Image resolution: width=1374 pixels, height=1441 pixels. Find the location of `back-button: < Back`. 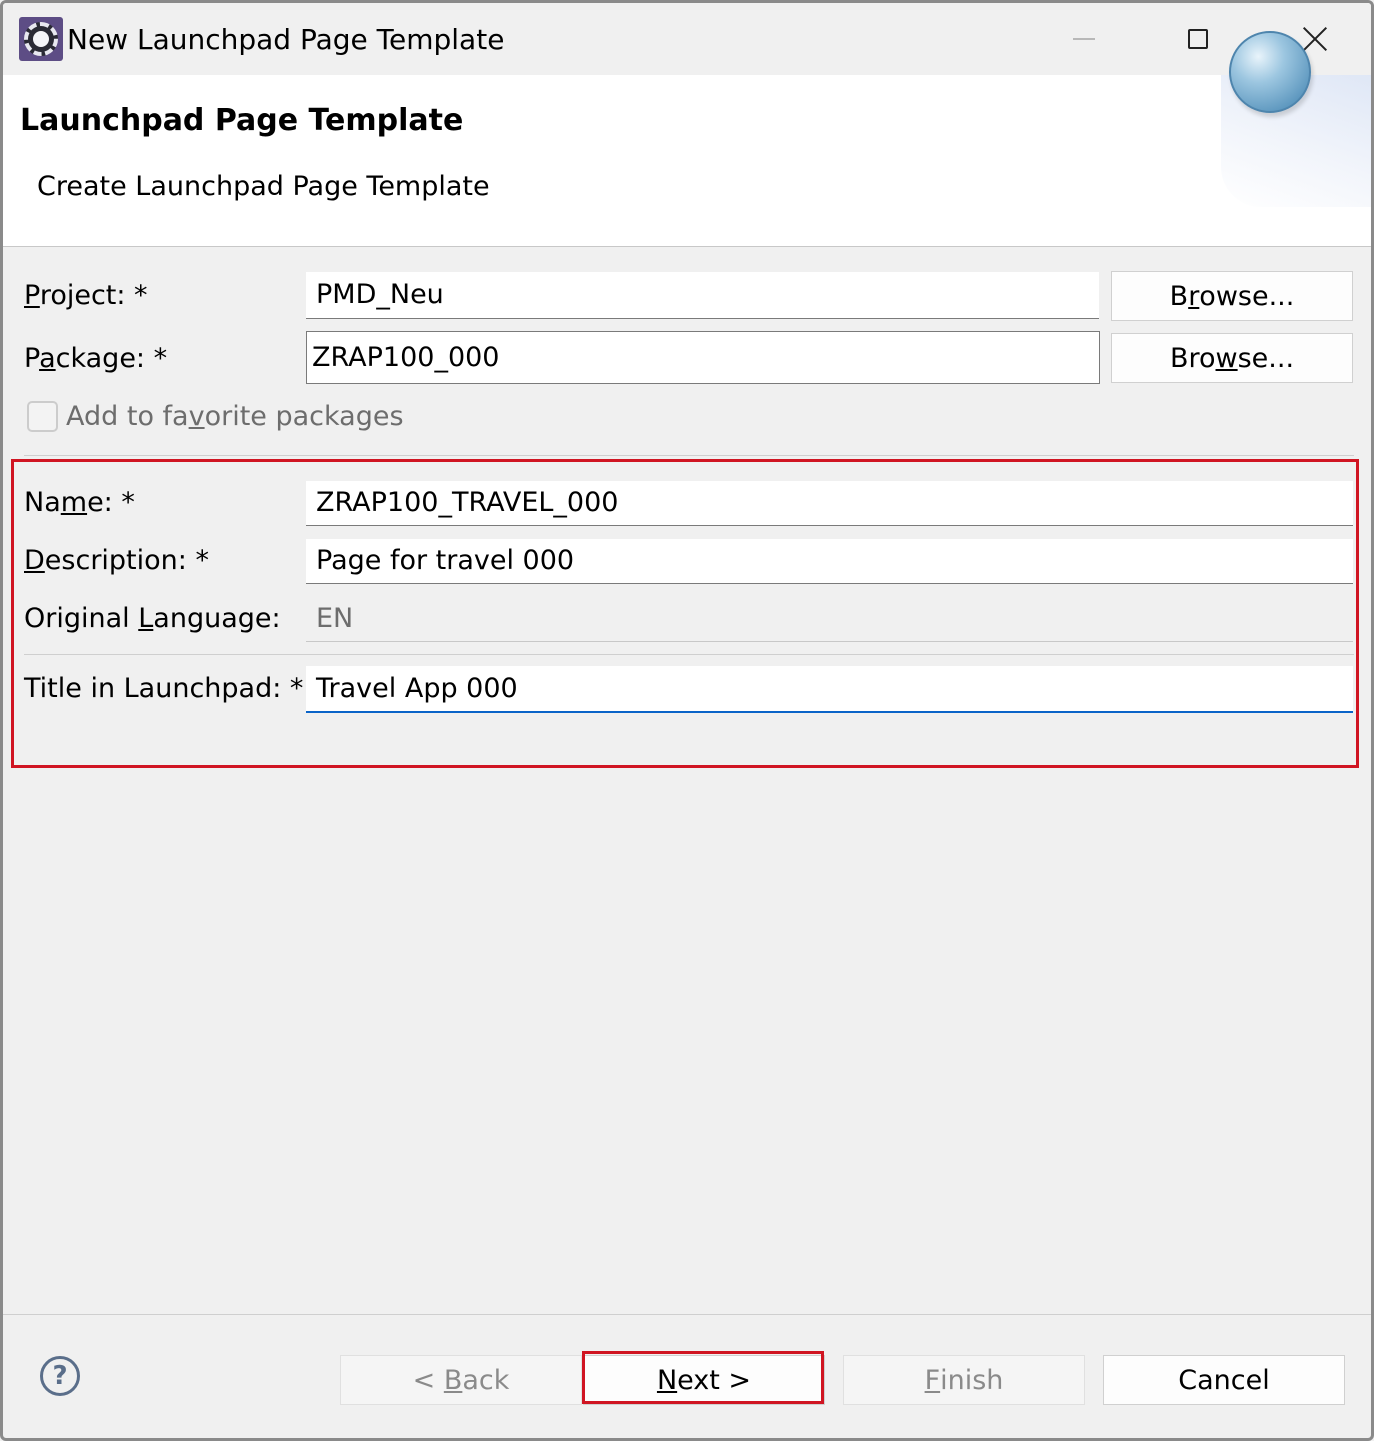

back-button: < Back is located at coordinates (461, 1380).